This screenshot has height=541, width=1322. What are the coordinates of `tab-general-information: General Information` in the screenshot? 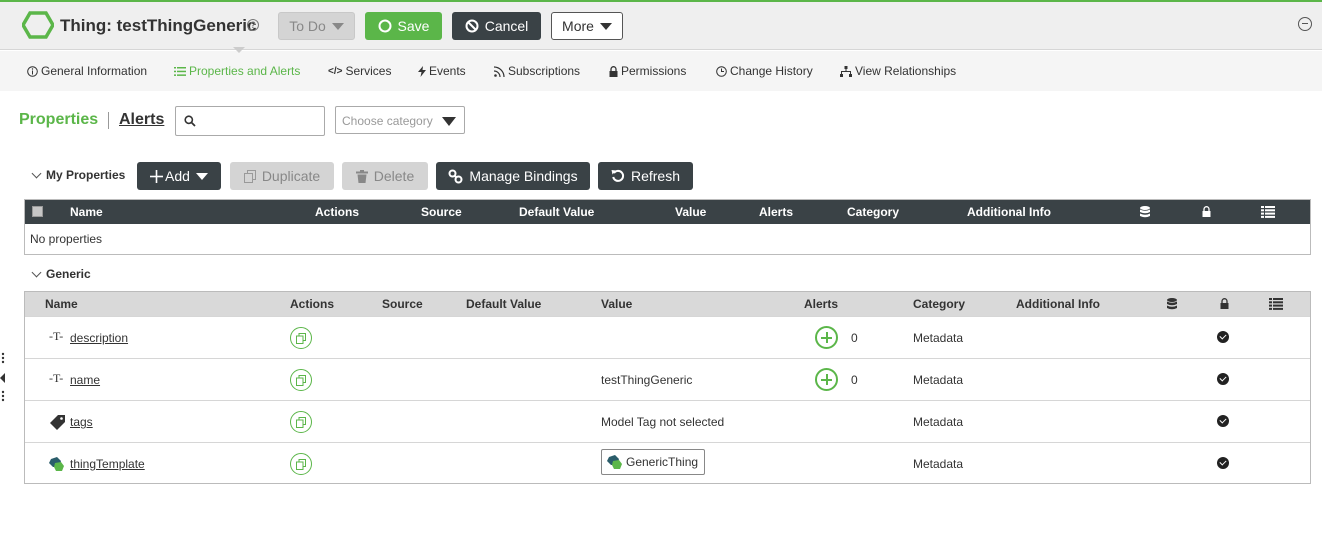 It's located at (87, 71).